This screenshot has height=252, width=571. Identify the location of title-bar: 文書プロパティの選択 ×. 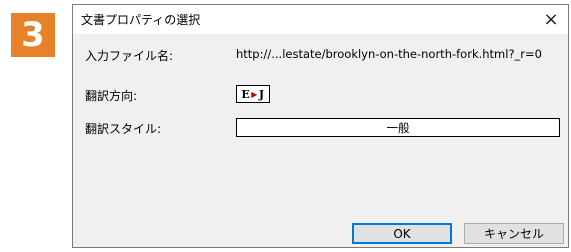
(320, 19).